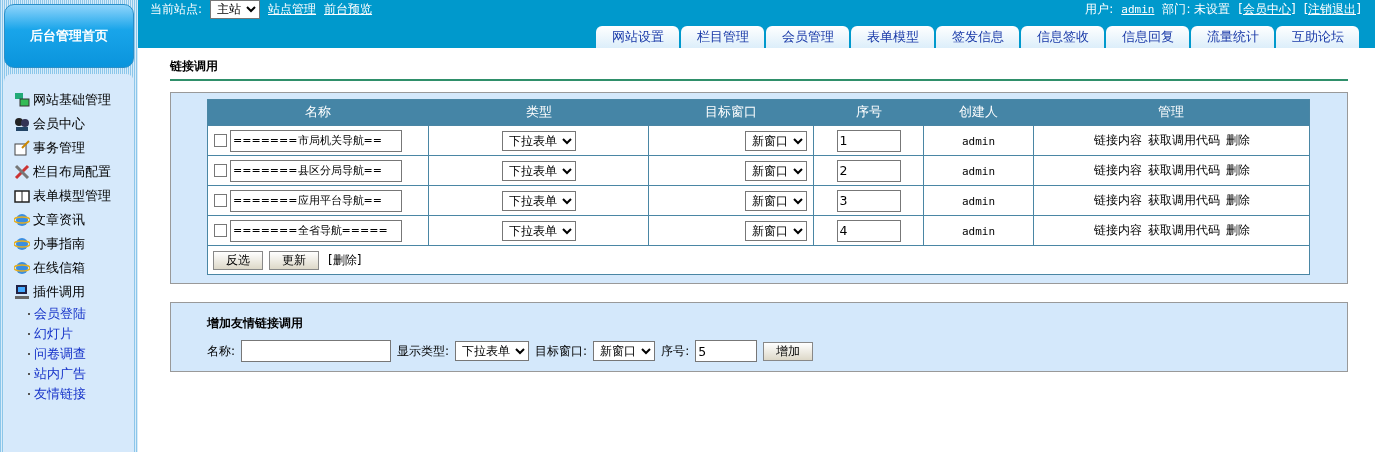 The image size is (1375, 452). What do you see at coordinates (235, 9) in the screenshot?
I see `site-select: 主站` at bounding box center [235, 9].